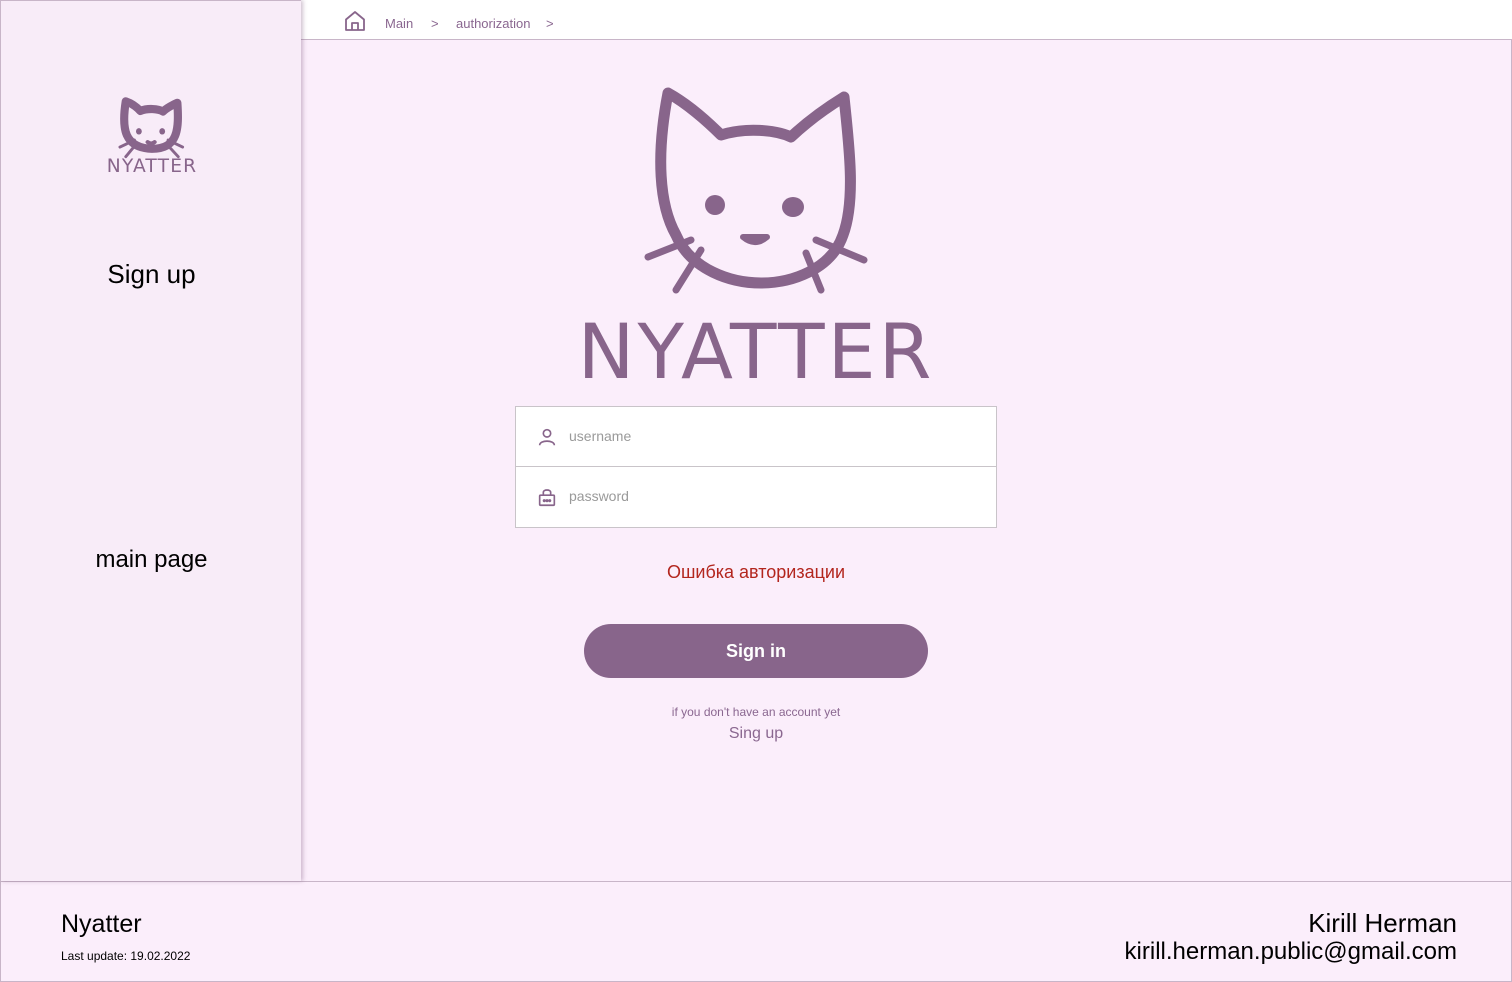  Describe the element at coordinates (152, 129) in the screenshot. I see `nyatter-logo: NYATTER` at that location.